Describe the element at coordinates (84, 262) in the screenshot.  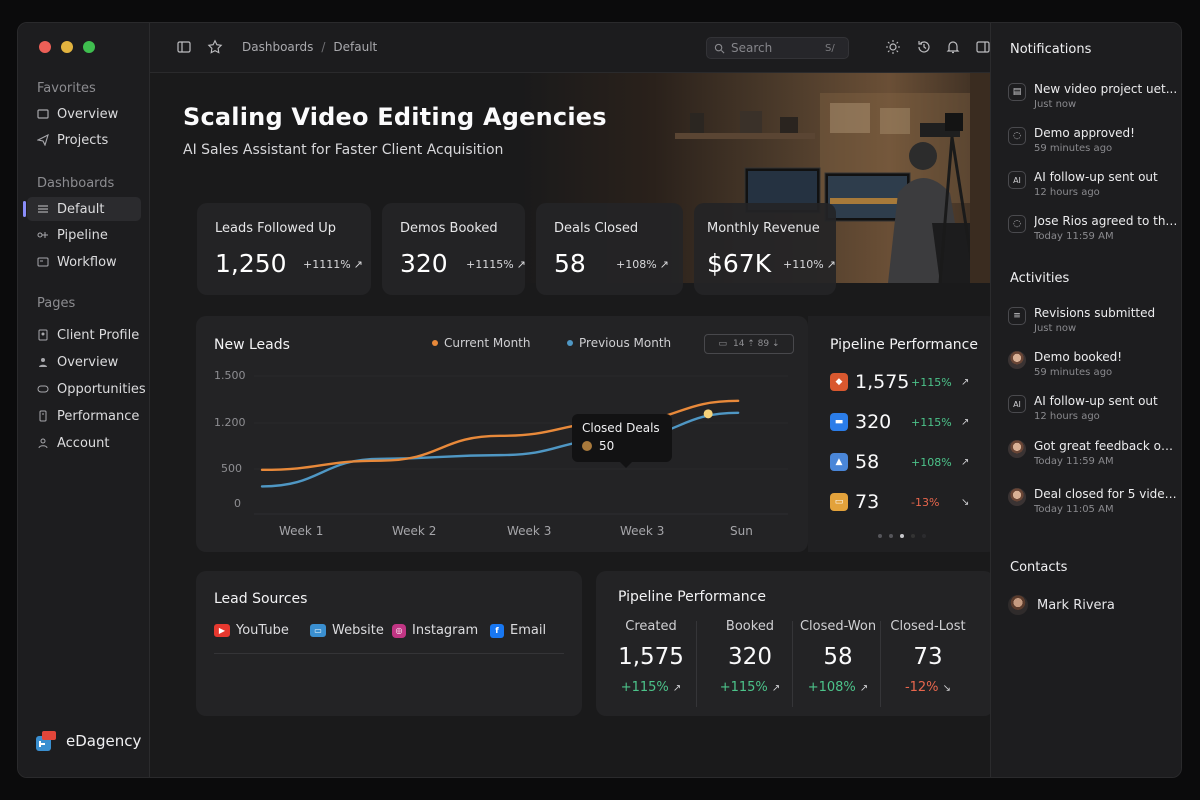
I see `sidebar-item-workflow: Workflow` at that location.